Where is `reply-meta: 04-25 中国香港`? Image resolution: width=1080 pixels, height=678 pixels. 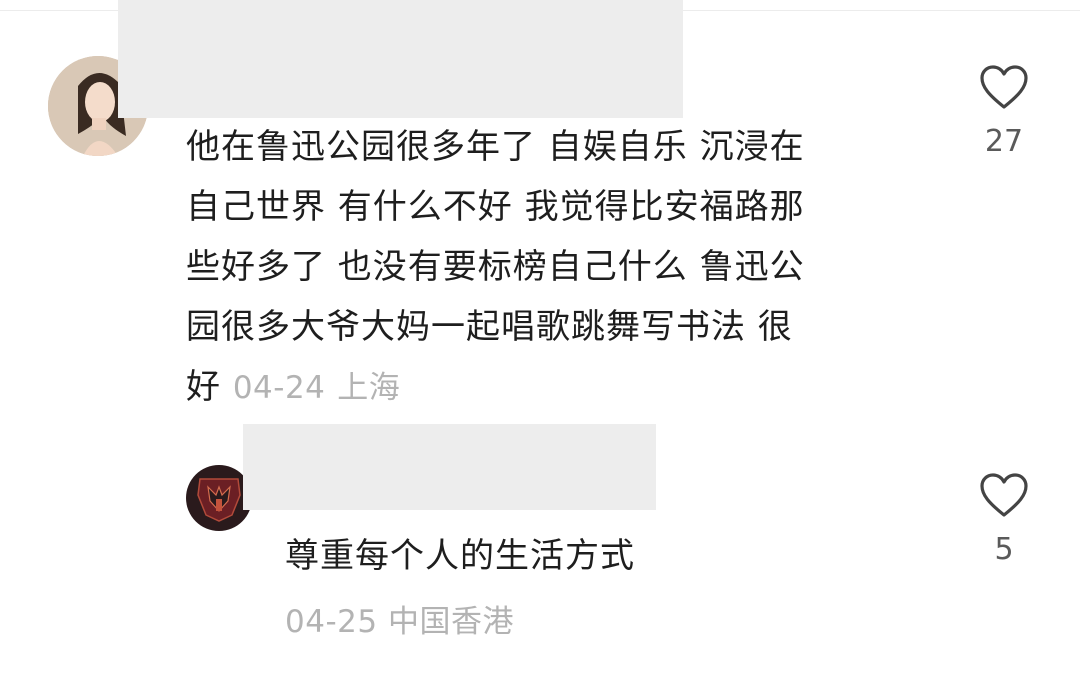
reply-meta: 04-25 中国香港 is located at coordinates (399, 622).